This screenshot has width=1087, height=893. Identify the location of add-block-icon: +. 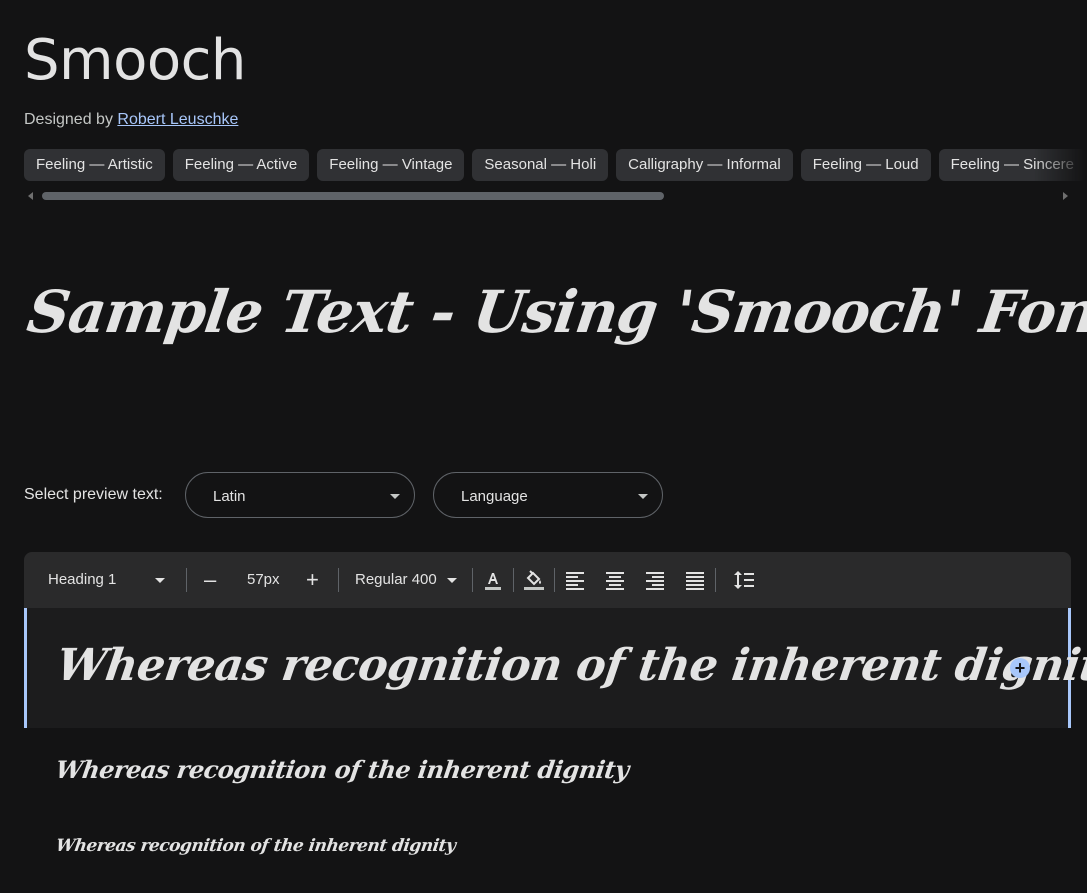
(1020, 668).